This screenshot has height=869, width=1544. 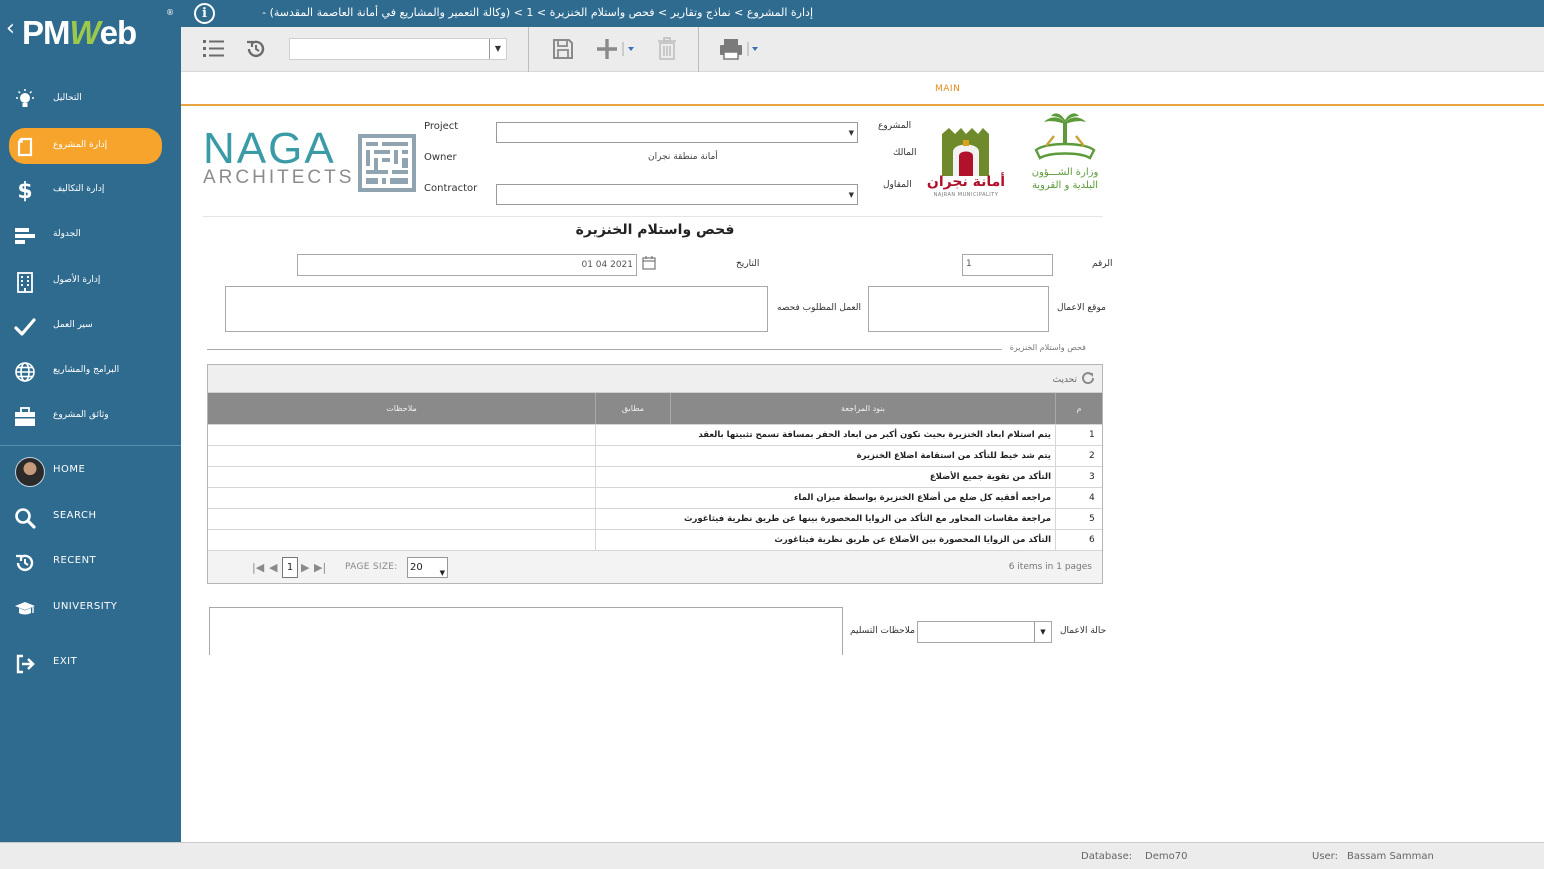 I want to click on briefcase-icon, so click(x=25, y=417).